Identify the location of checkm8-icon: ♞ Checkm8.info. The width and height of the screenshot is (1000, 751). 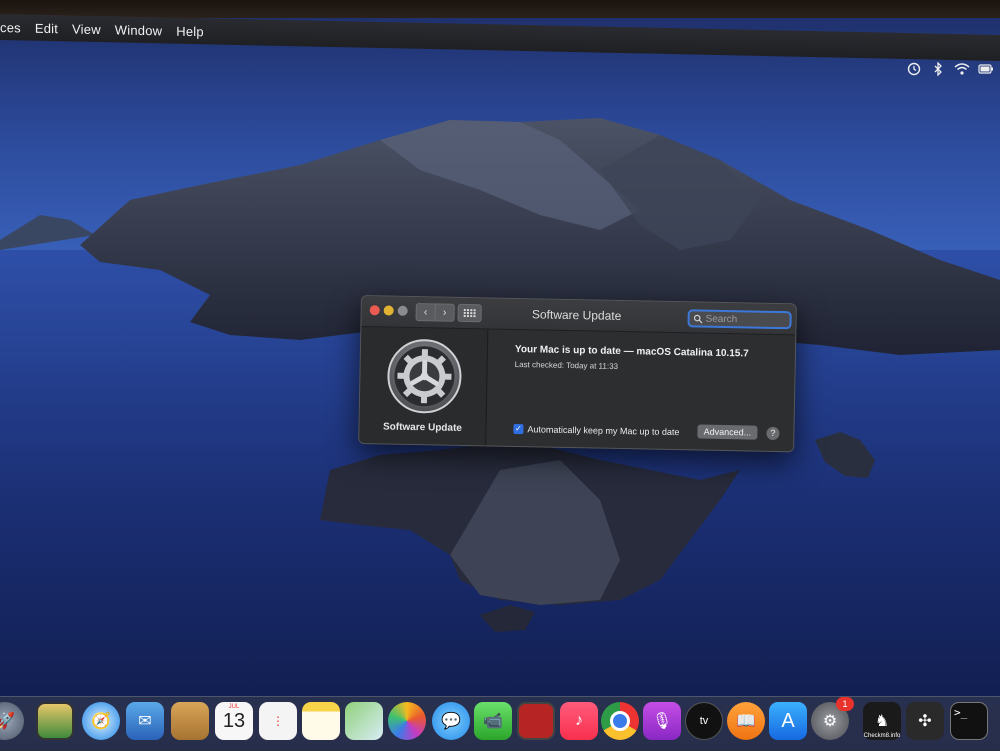
(882, 721).